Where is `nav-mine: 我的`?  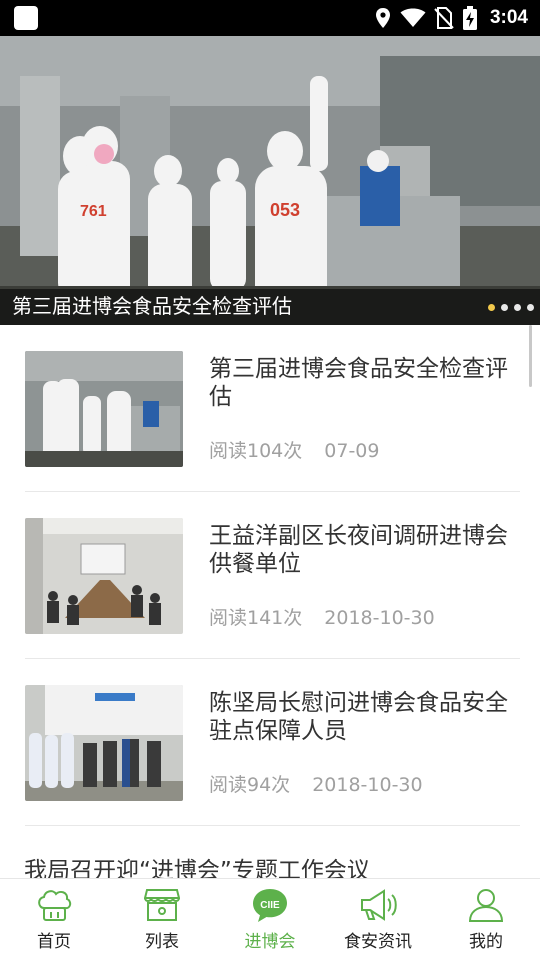 nav-mine: 我的 is located at coordinates (486, 919).